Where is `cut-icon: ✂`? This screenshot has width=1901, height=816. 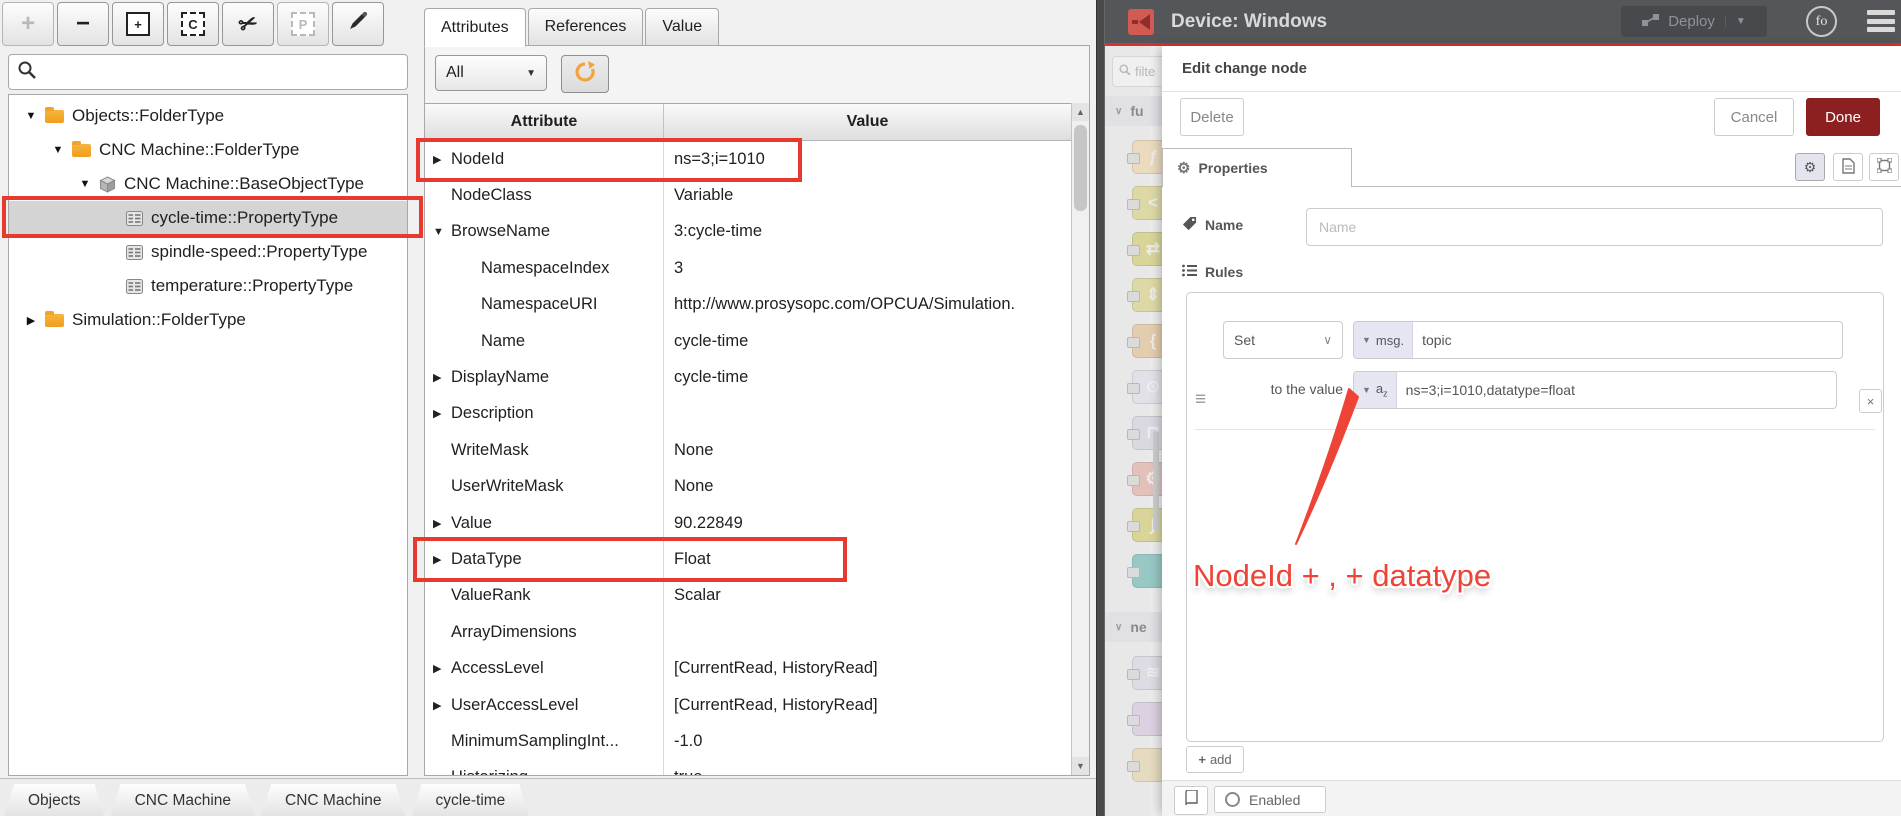
cut-icon: ✂ is located at coordinates (247, 23).